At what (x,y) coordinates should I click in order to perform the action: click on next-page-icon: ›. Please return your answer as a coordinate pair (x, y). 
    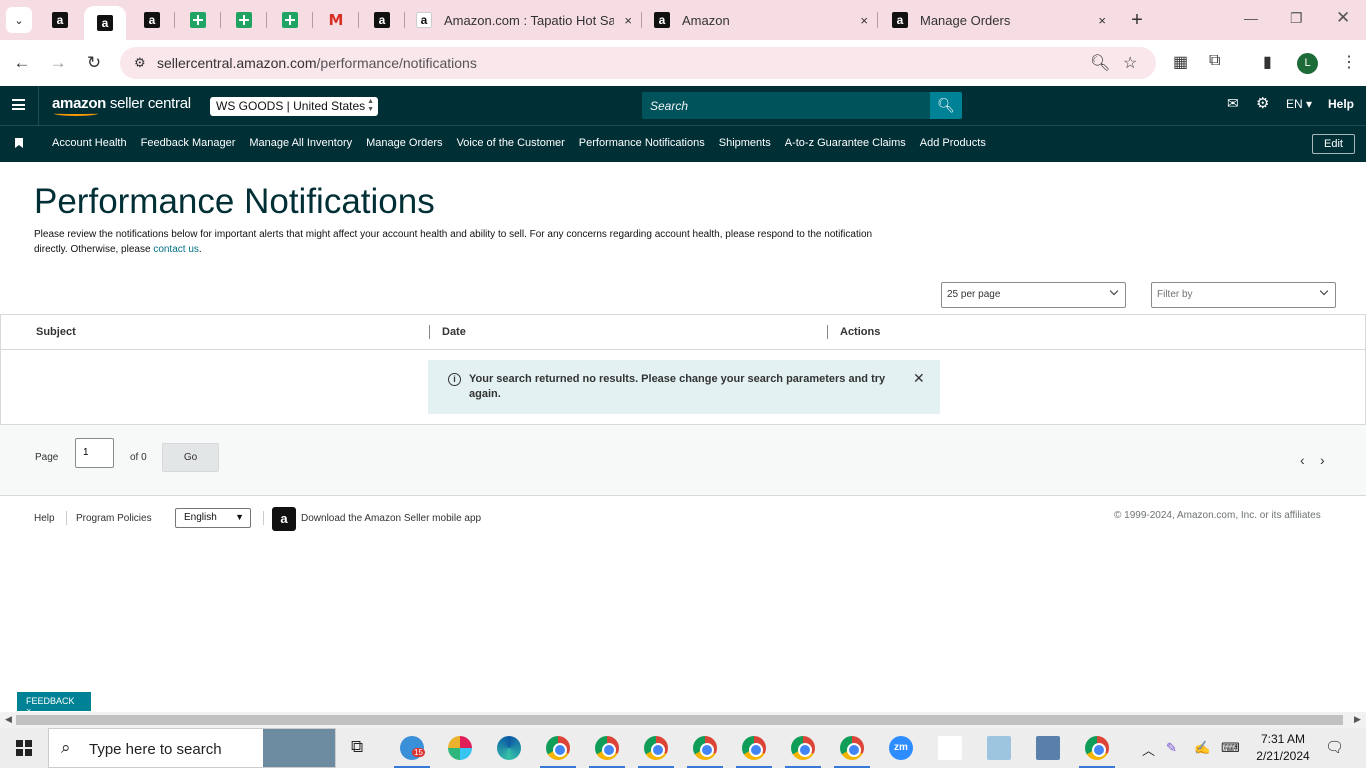
    Looking at the image, I should click on (1322, 460).